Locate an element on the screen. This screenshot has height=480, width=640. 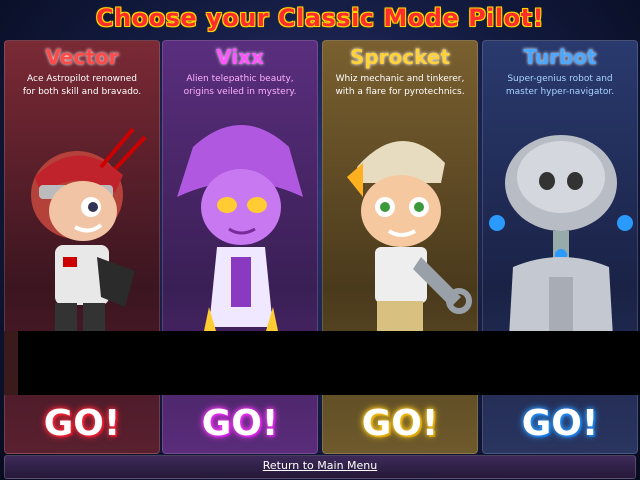
return-to-main-menu-link: Return to Main Menu is located at coordinates (320, 465).